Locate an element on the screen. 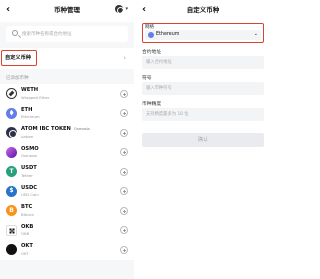  token-name: Ethereum is located at coordinates (30, 116).